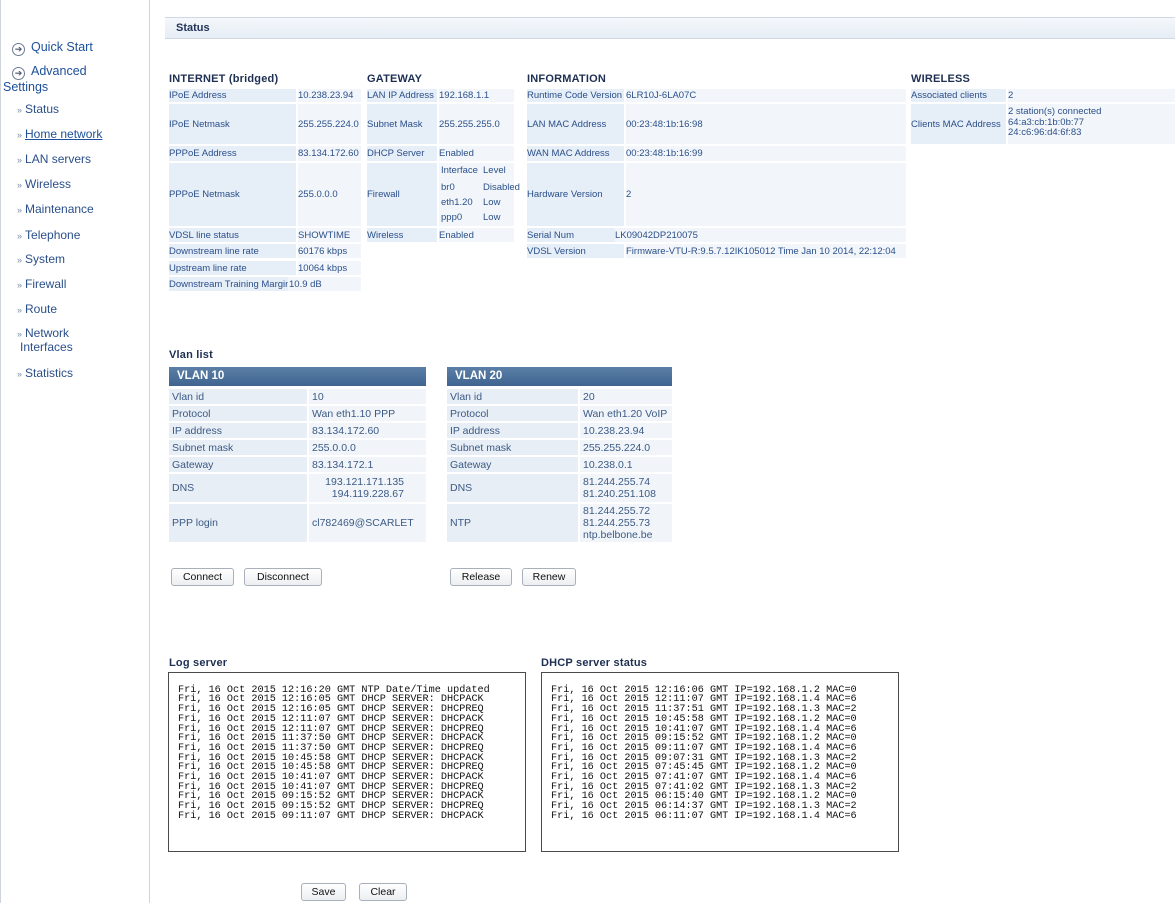 The image size is (1175, 903). I want to click on vlan10-label: DNS, so click(238, 488).